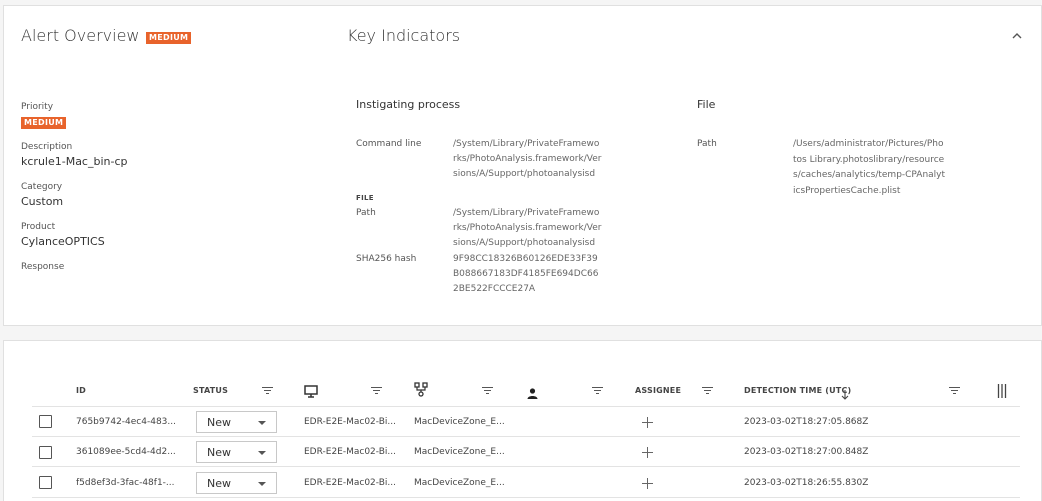  Describe the element at coordinates (526, 406) in the screenshot. I see `header-divider` at that location.